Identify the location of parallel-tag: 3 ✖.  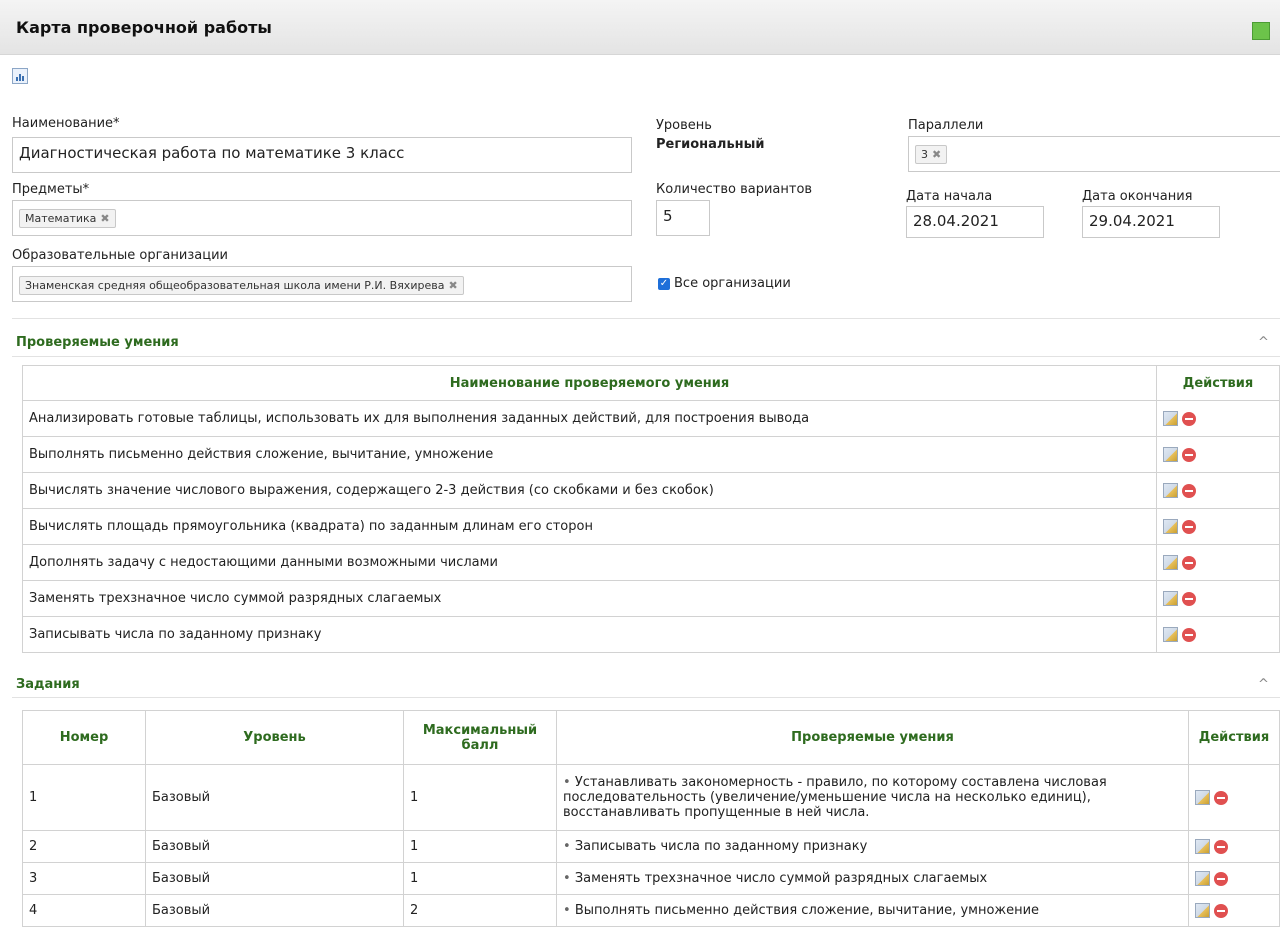
(931, 154).